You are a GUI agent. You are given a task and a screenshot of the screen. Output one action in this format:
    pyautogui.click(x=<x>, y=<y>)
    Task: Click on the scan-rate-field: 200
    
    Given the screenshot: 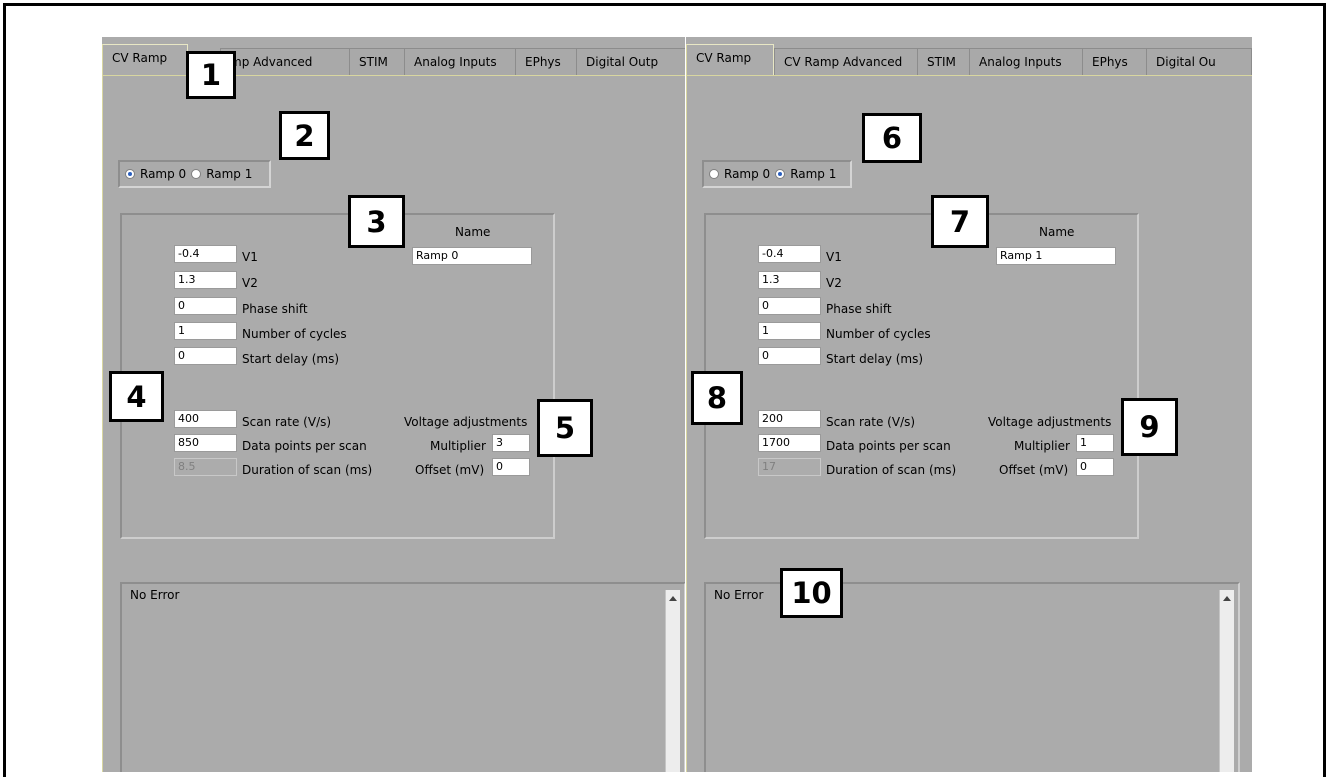 What is the action you would take?
    pyautogui.click(x=789, y=419)
    